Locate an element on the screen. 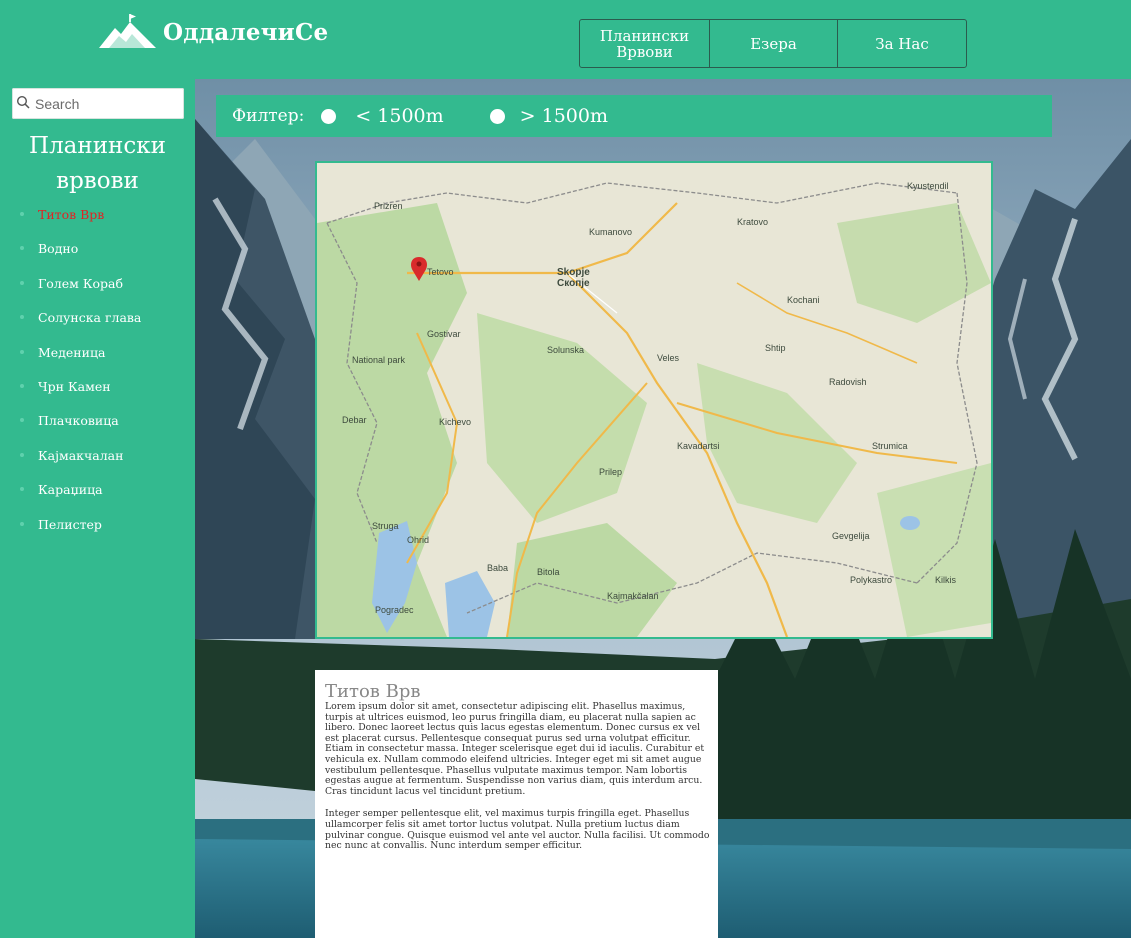 The width and height of the screenshot is (1131, 938). peak-item-titov-vrv: Титов Врв is located at coordinates (80, 224).